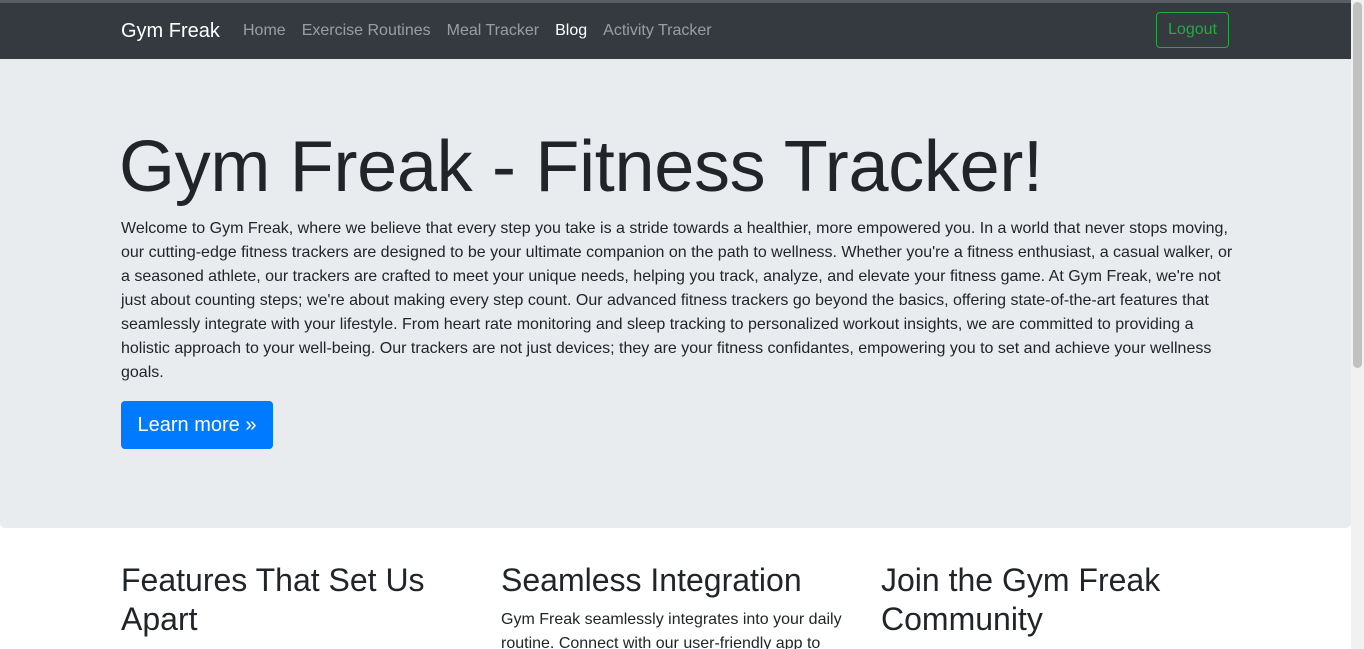  Describe the element at coordinates (268, 31) in the screenshot. I see `nav-link-home: Home` at that location.